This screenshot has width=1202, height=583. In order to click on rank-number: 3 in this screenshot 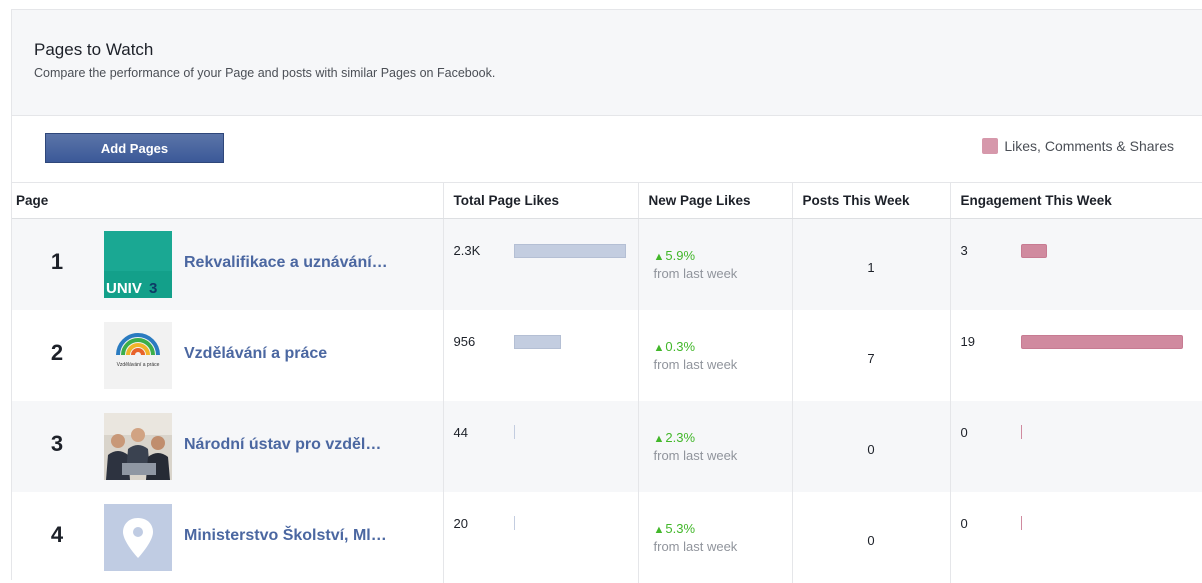, I will do `click(57, 443)`.